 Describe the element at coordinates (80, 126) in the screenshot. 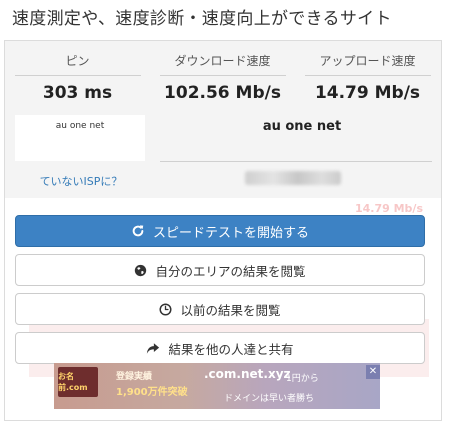

I see `isp-logo-text: au one net` at that location.